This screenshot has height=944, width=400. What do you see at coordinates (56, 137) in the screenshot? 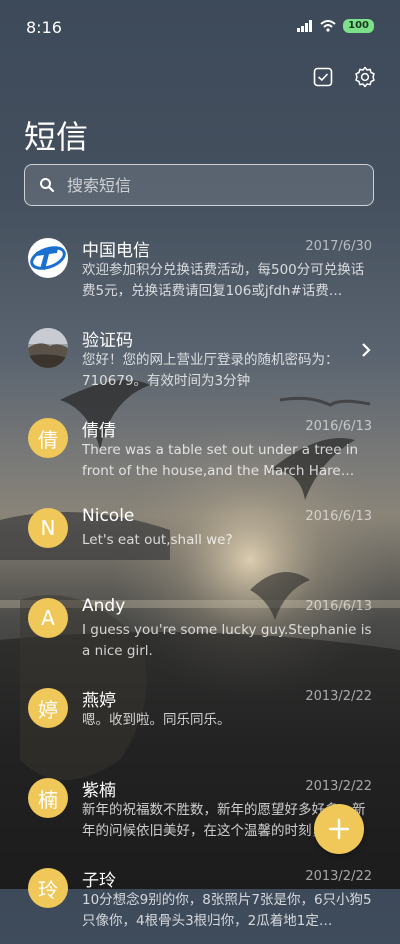
I see `page-title: 短信` at bounding box center [56, 137].